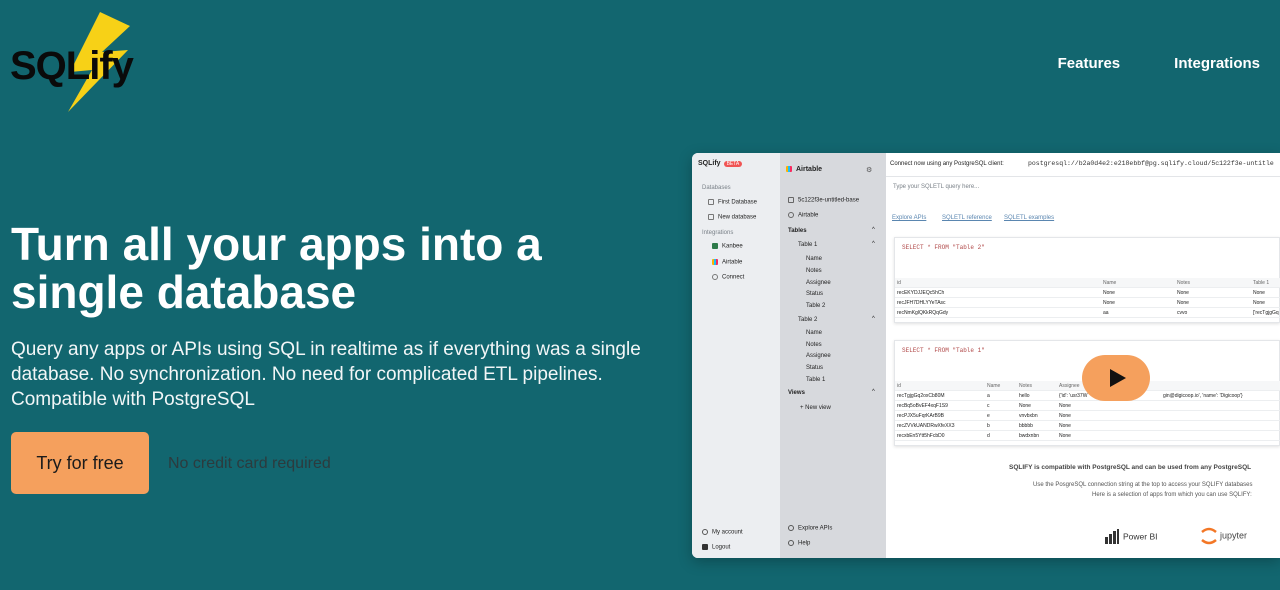  What do you see at coordinates (815, 306) in the screenshot?
I see `field-item: Table 2` at bounding box center [815, 306].